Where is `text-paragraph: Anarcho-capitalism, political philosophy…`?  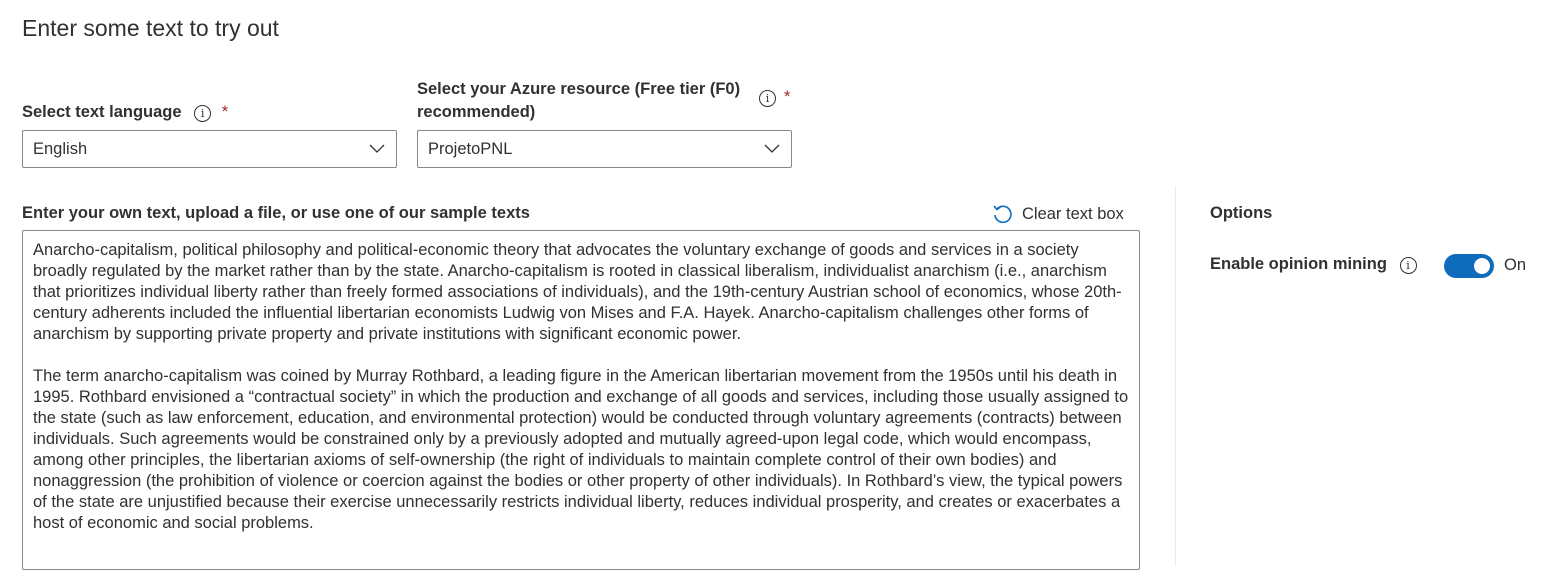 text-paragraph: Anarcho-capitalism, political philosophy… is located at coordinates (577, 292).